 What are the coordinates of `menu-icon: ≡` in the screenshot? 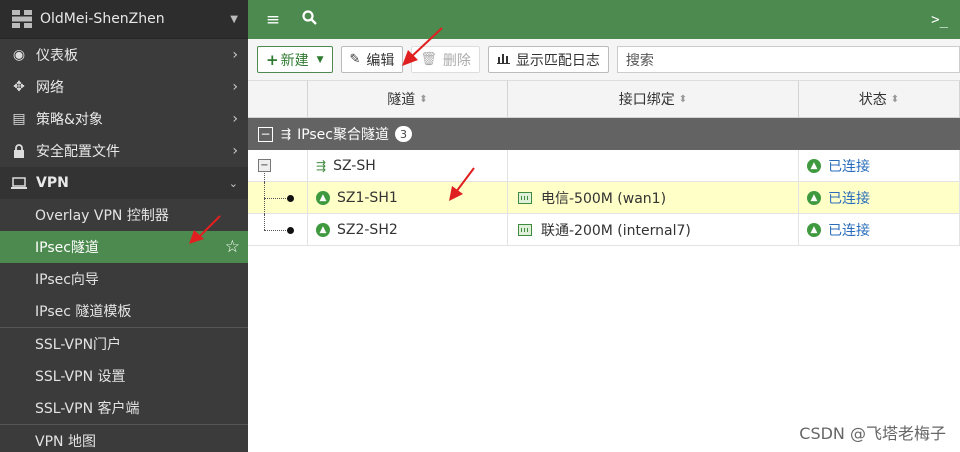 It's located at (273, 20).